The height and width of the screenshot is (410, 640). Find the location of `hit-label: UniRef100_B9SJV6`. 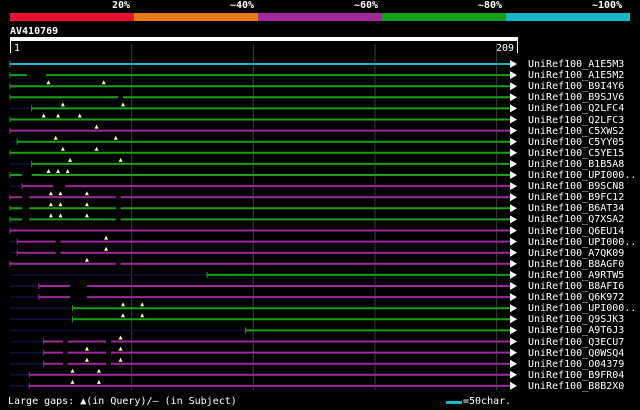

hit-label: UniRef100_B9SJV6 is located at coordinates (576, 97).